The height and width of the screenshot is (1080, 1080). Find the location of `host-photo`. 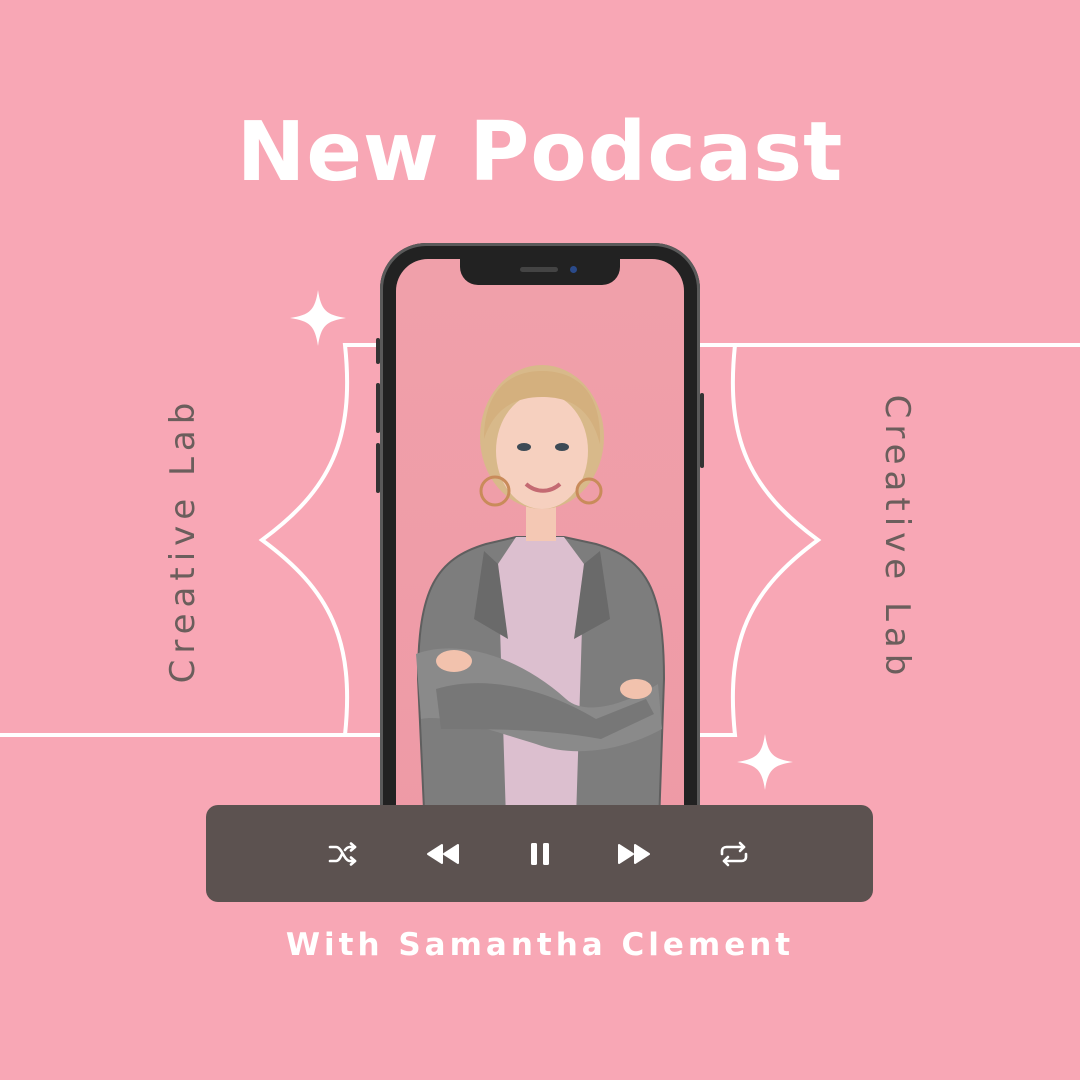

host-photo is located at coordinates (541, 609).